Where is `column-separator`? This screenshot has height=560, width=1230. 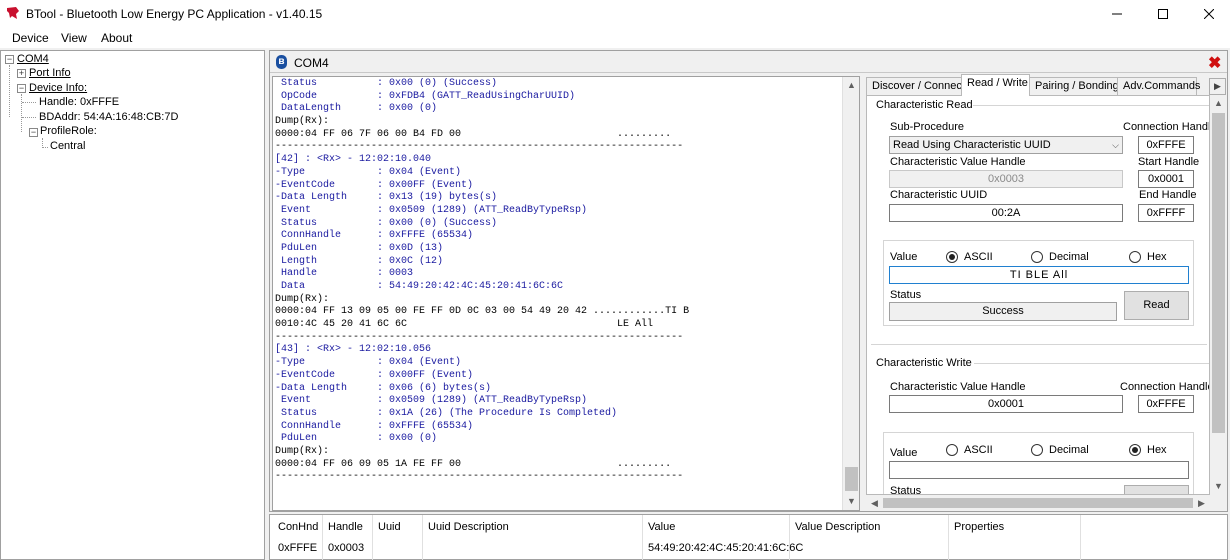
column-separator is located at coordinates (642, 537).